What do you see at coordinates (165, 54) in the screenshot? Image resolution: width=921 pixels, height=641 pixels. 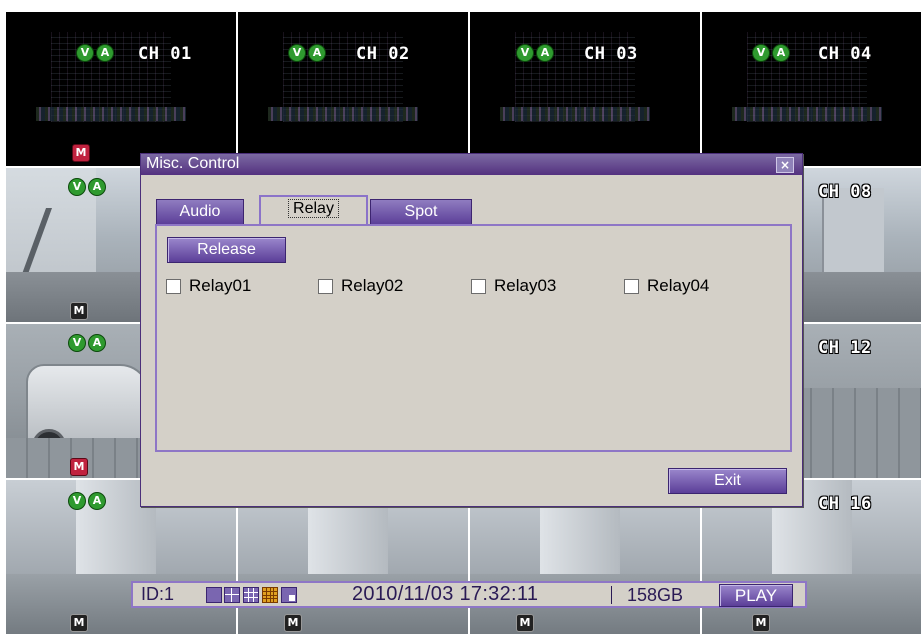 I see `channel-label: CH 01` at bounding box center [165, 54].